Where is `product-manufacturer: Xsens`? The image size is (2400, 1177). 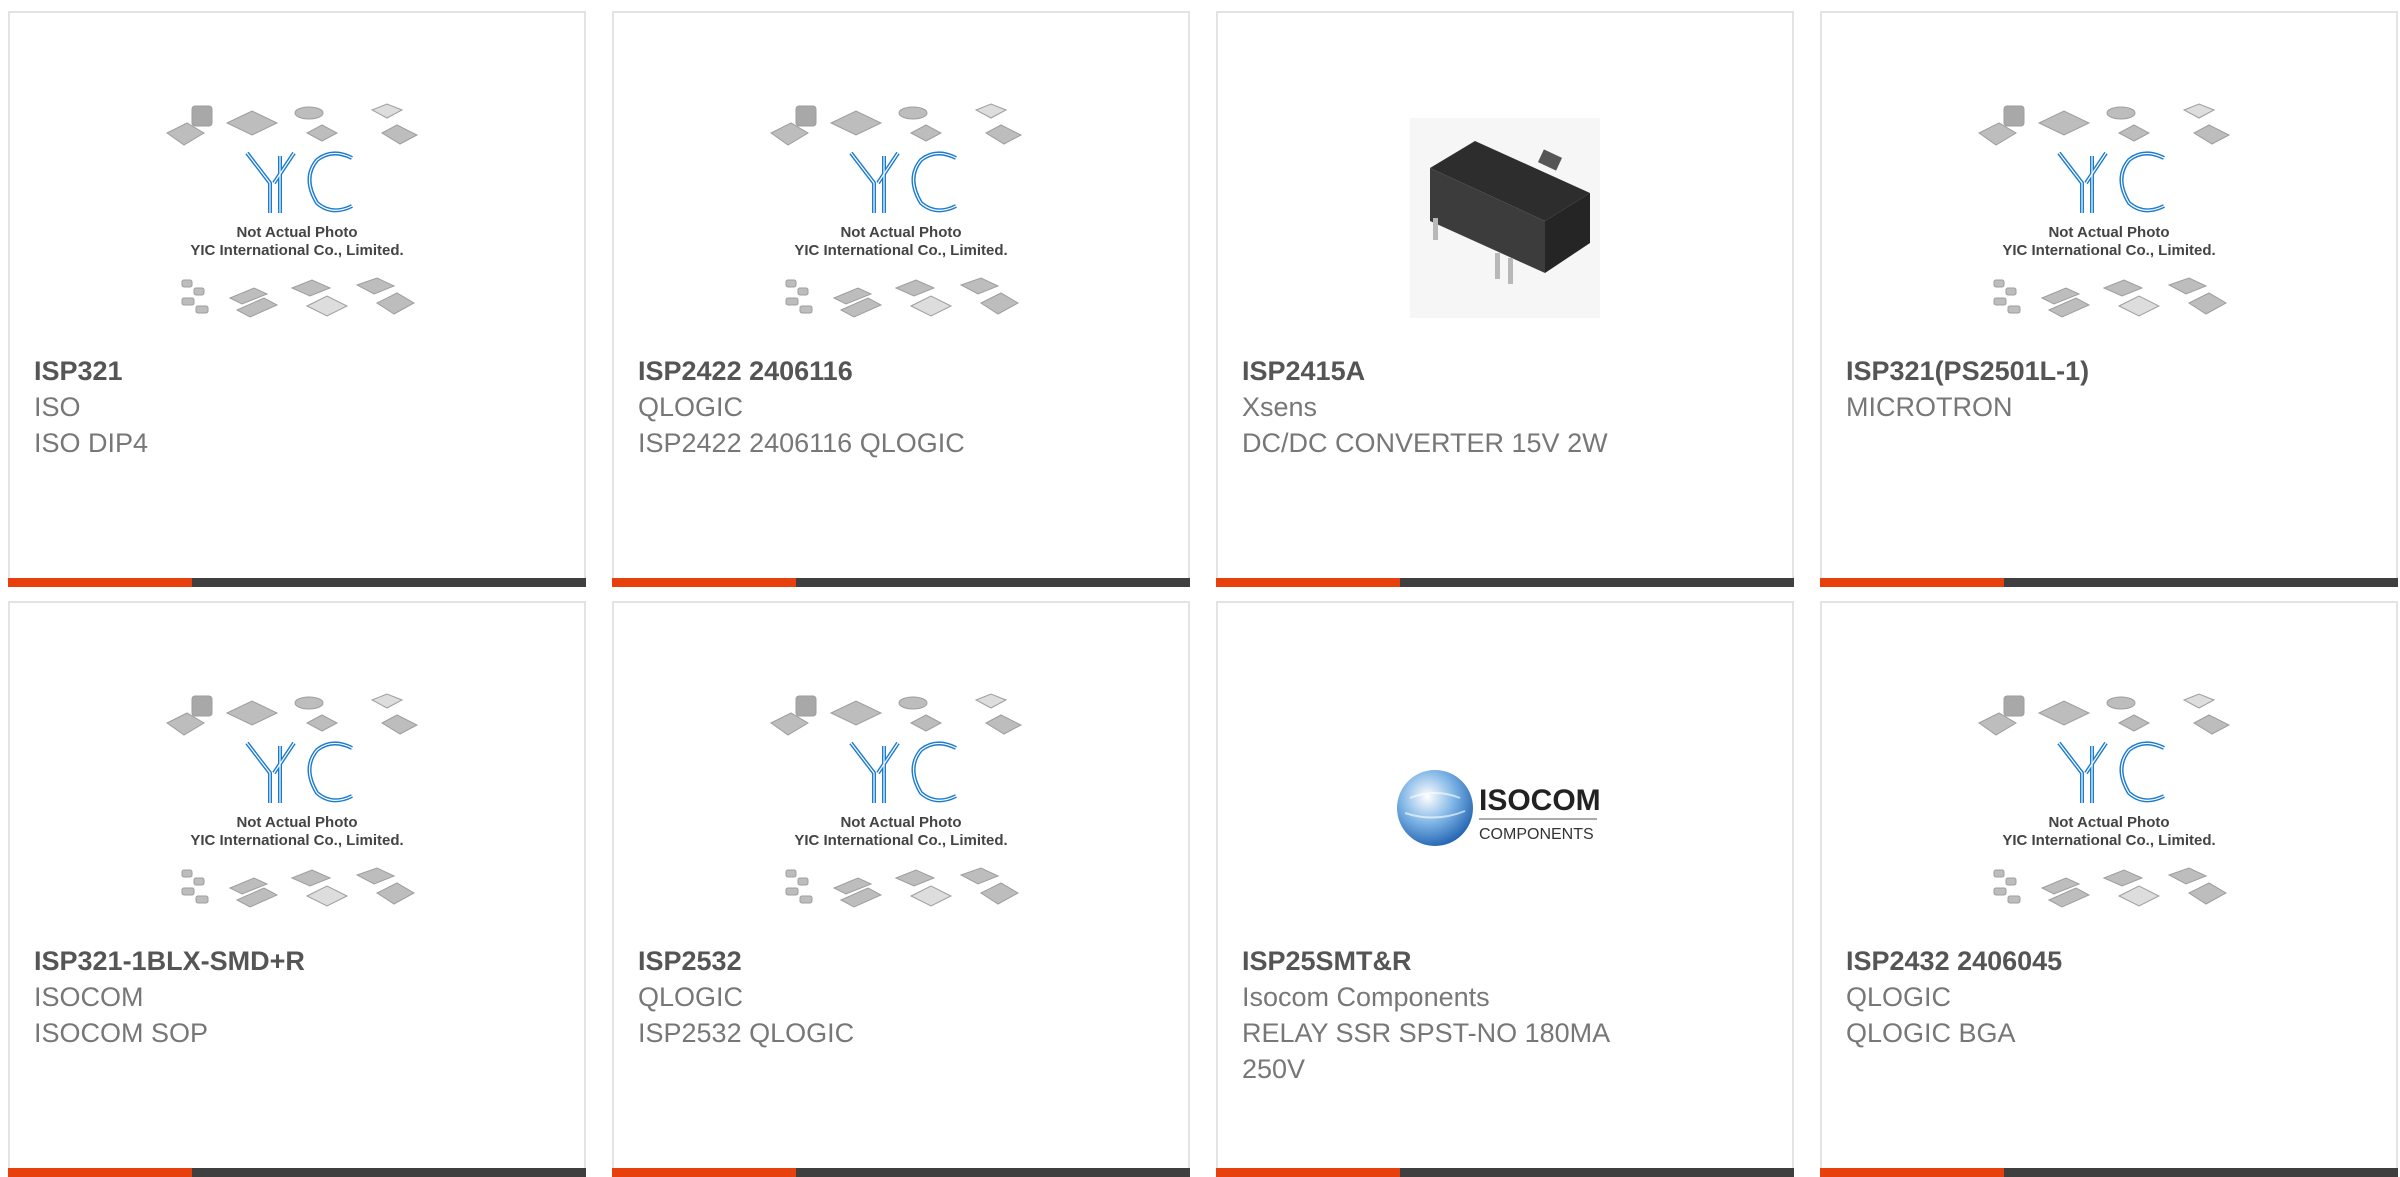
product-manufacturer: Xsens is located at coordinates (1280, 407).